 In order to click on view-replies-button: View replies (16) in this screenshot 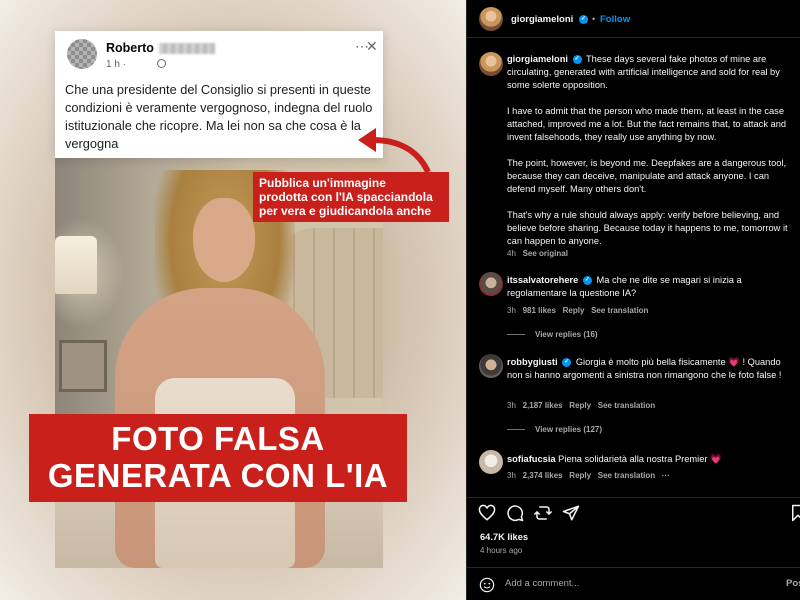, I will do `click(552, 334)`.